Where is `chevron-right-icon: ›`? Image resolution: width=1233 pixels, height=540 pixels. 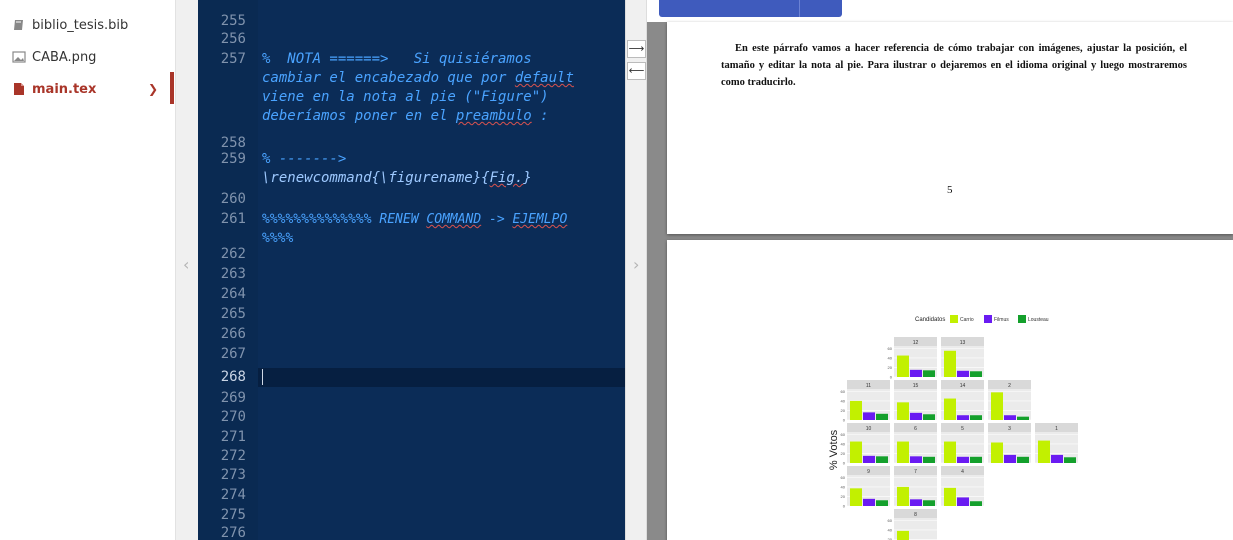
chevron-right-icon: › is located at coordinates (636, 264).